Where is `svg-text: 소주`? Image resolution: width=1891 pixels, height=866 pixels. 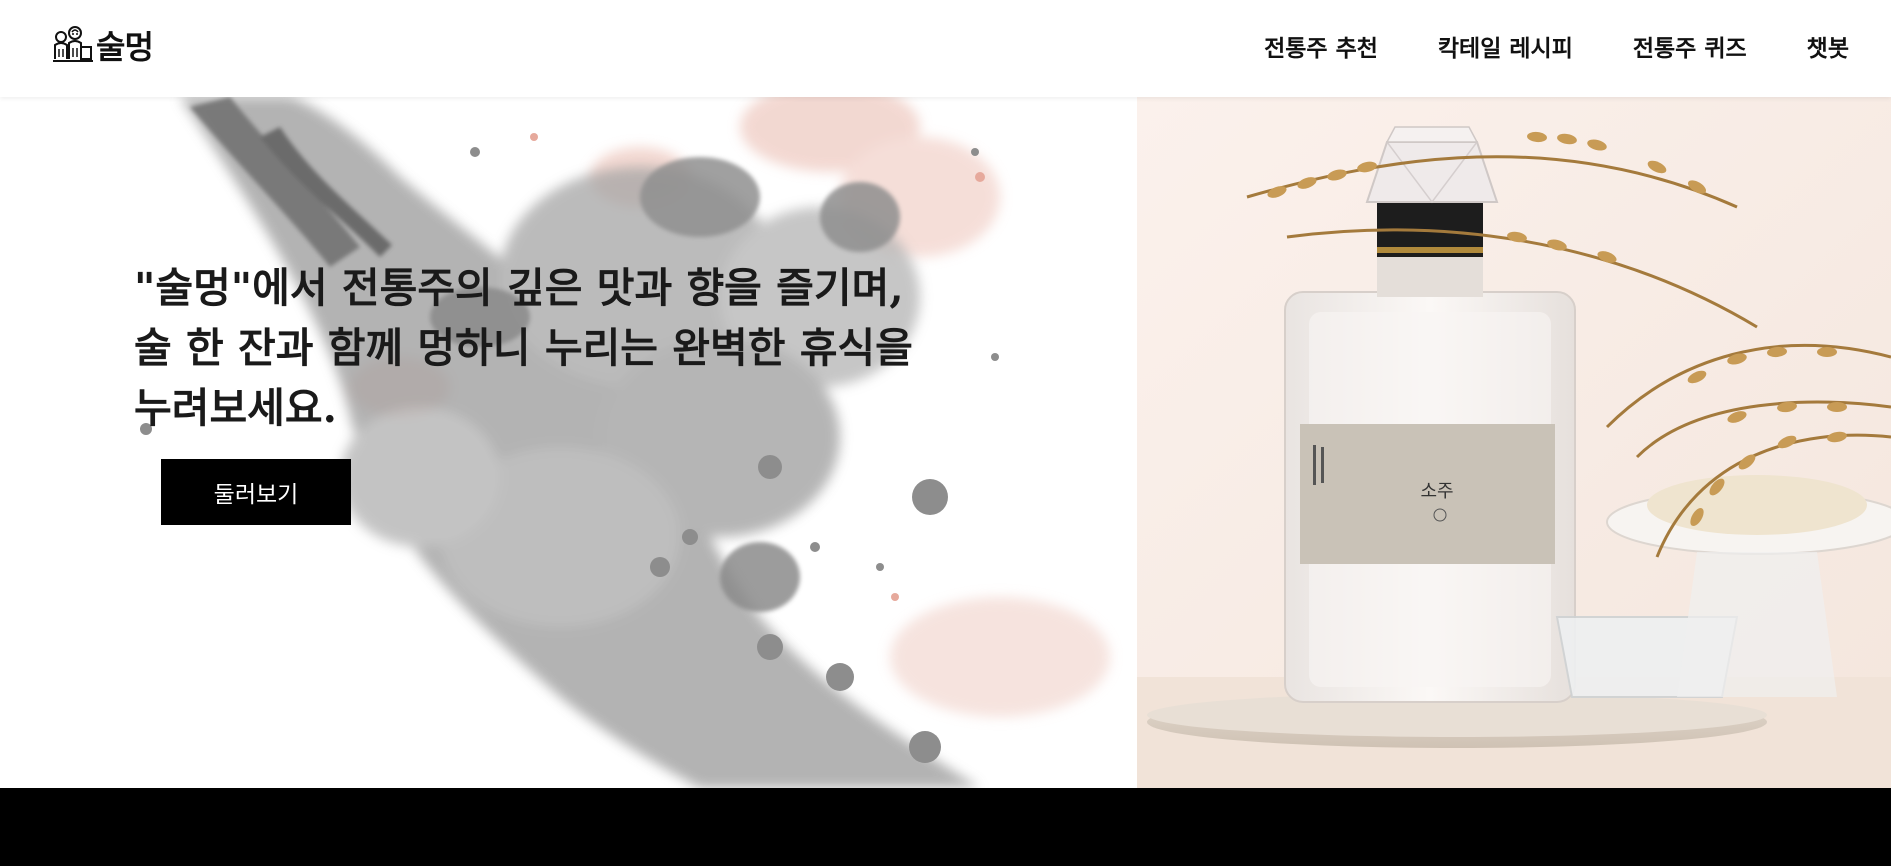 svg-text: 소주 is located at coordinates (1436, 491).